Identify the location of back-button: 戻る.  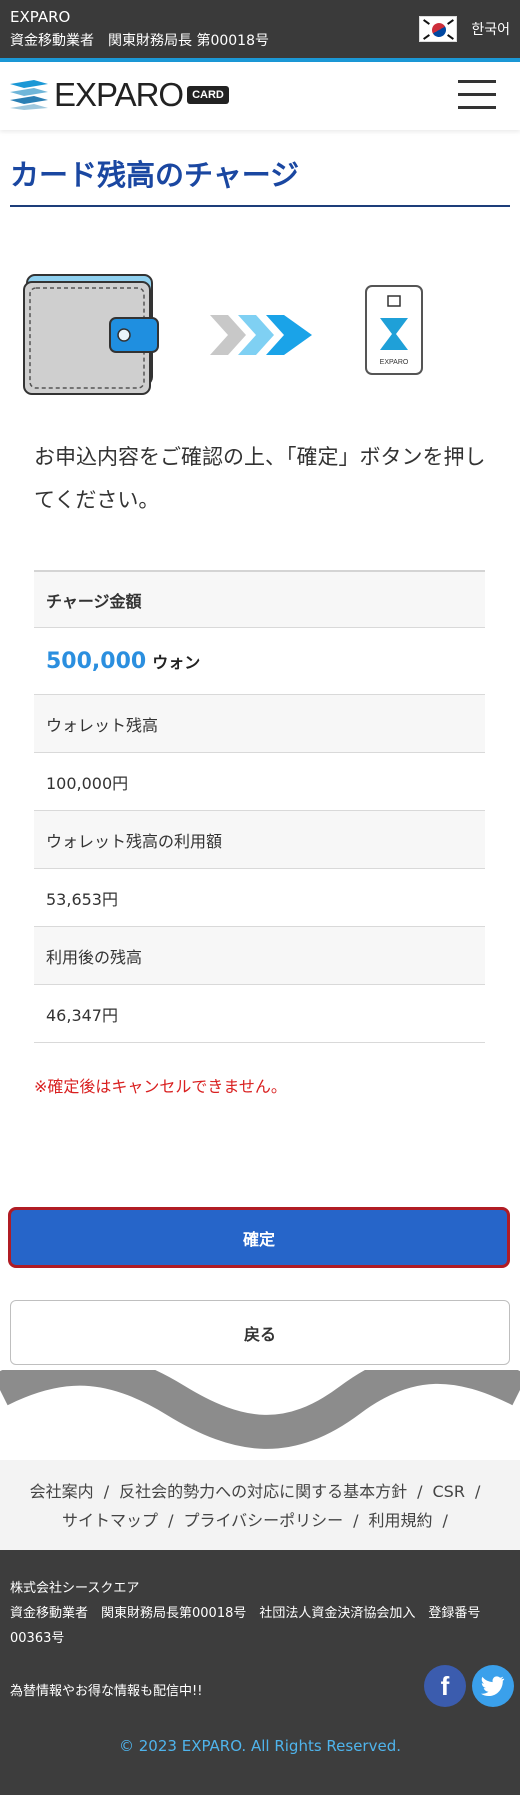
(260, 1332).